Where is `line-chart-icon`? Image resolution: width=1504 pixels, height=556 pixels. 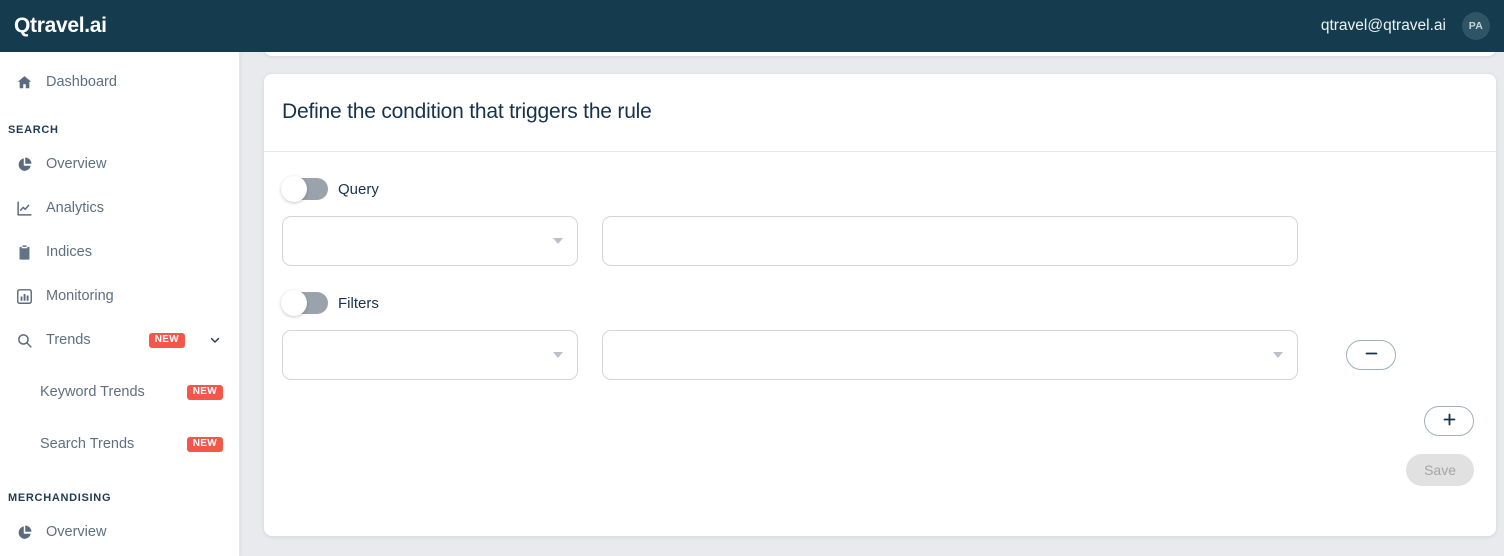
line-chart-icon is located at coordinates (24, 208).